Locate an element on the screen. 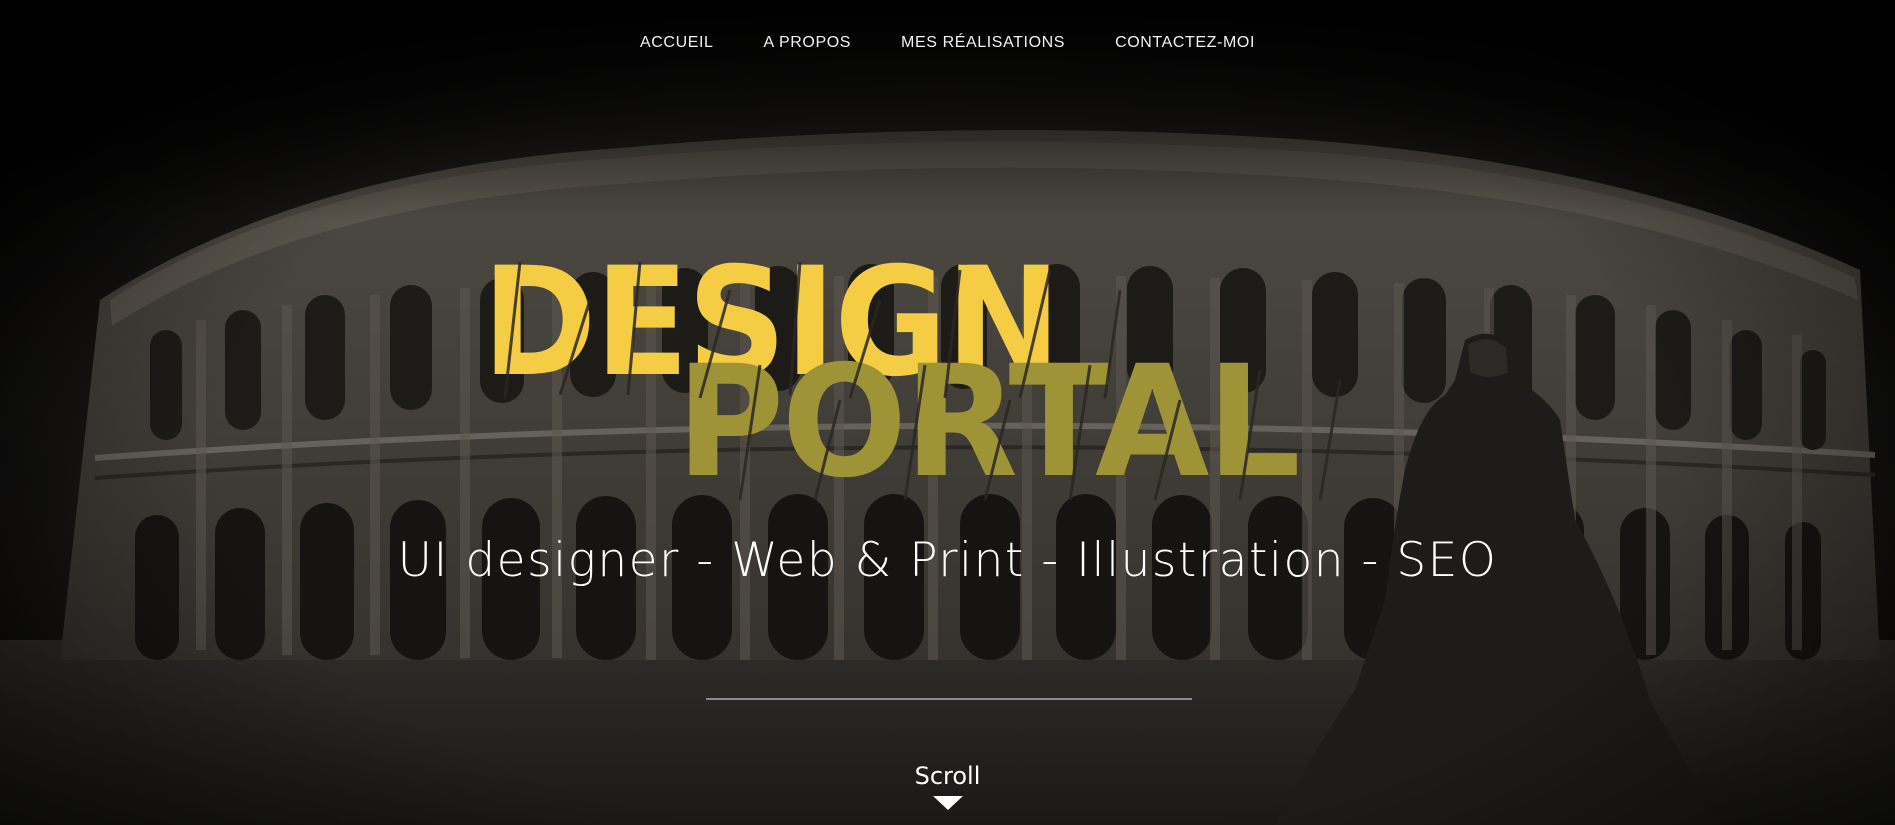  hero-divider is located at coordinates (949, 699).